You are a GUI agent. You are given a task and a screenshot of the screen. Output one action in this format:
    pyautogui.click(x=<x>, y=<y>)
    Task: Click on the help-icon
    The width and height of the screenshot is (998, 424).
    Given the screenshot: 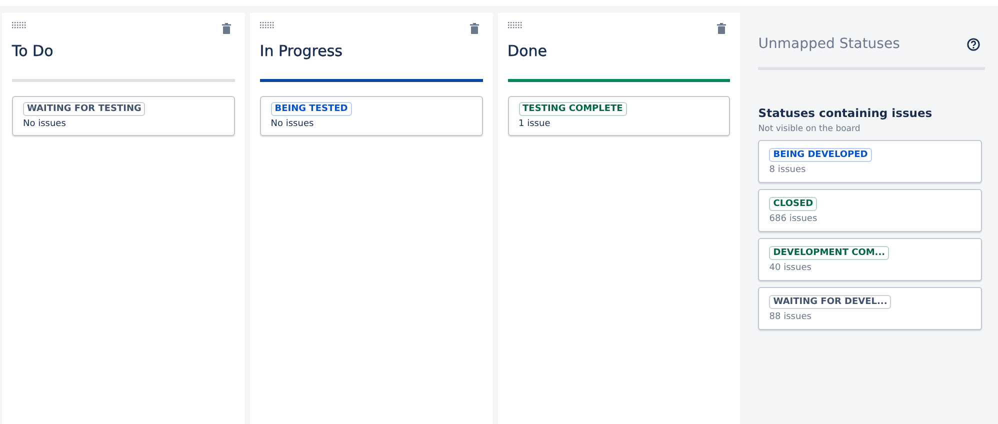 What is the action you would take?
    pyautogui.click(x=973, y=44)
    